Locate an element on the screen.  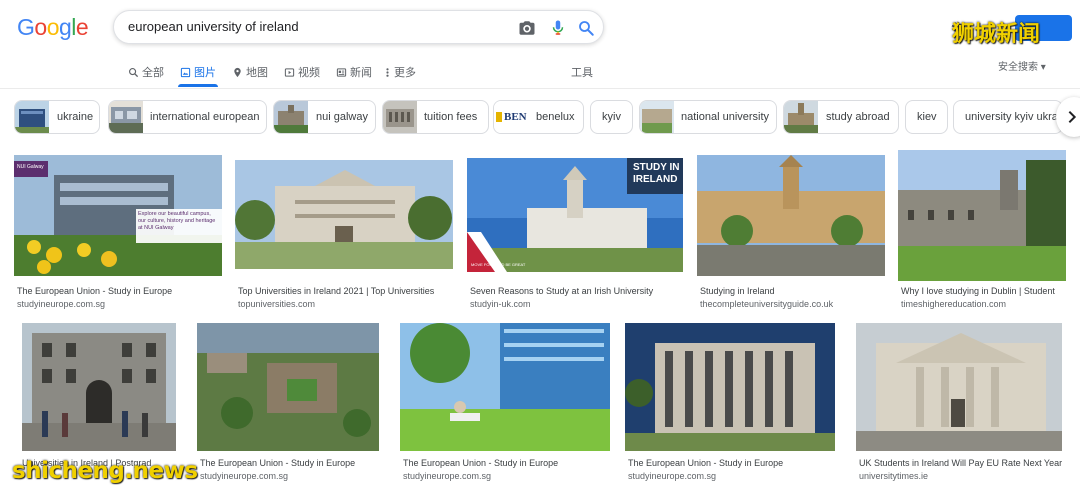
search-box is located at coordinates (358, 27).